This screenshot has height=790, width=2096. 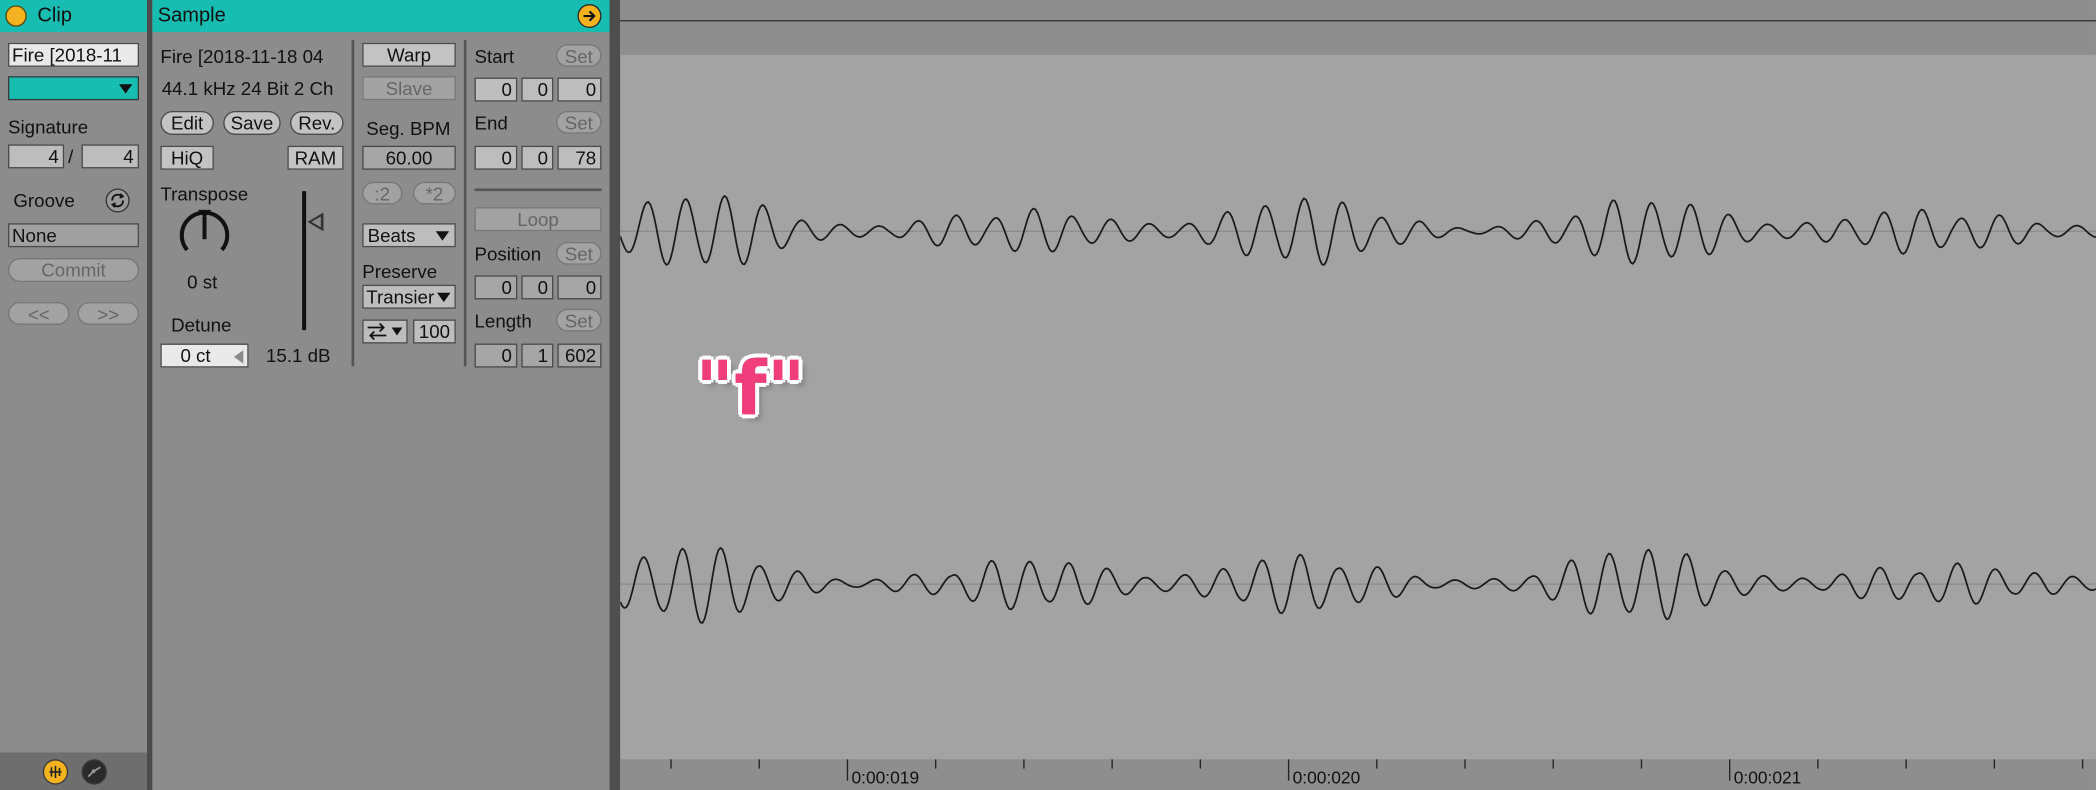 What do you see at coordinates (537, 355) in the screenshot?
I see `length-beat-field: 1` at bounding box center [537, 355].